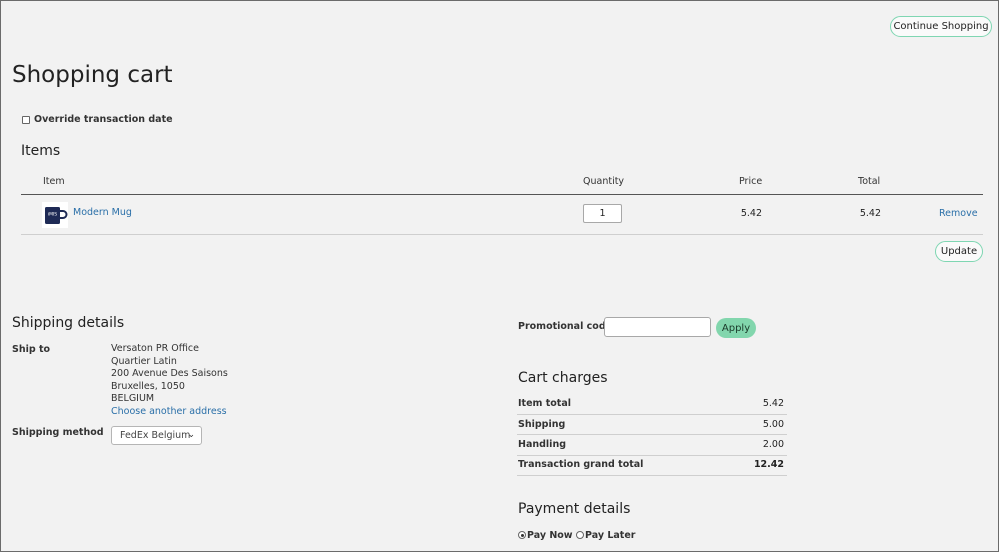 The height and width of the screenshot is (552, 999). I want to click on charge-label-grand-total: Transaction grand total, so click(581, 464).